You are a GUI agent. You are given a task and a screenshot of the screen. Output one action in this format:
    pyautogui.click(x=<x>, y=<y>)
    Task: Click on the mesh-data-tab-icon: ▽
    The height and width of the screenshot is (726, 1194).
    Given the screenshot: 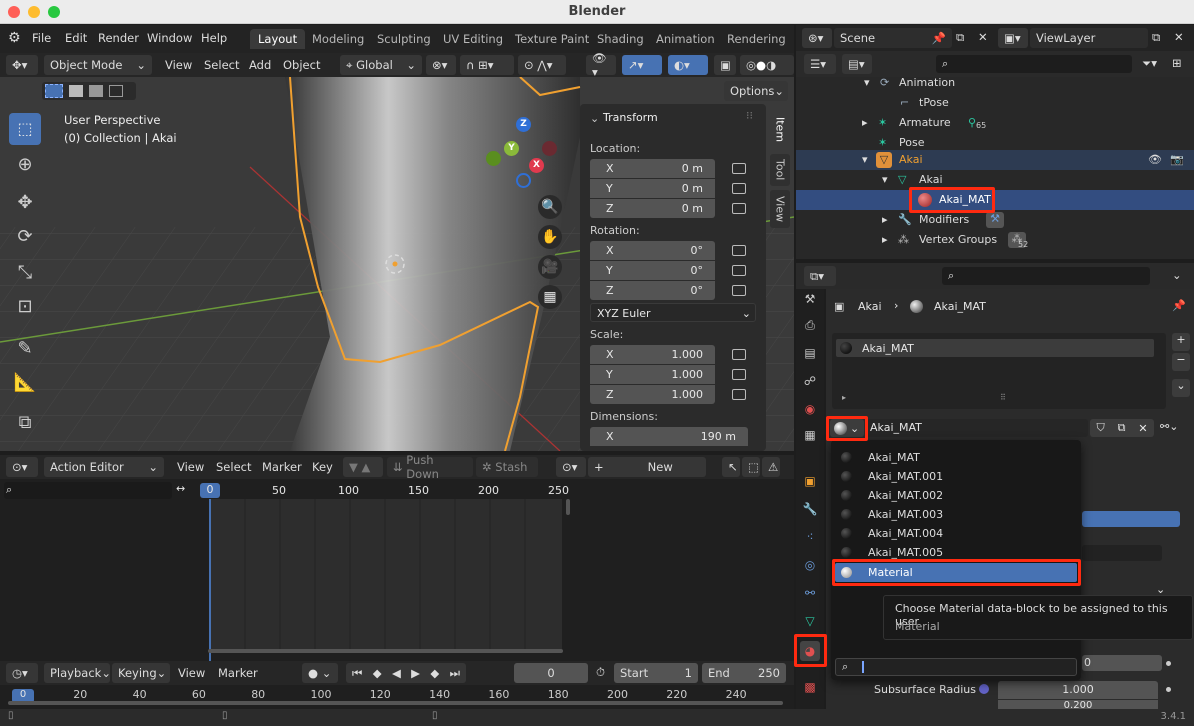 What is the action you would take?
    pyautogui.click(x=810, y=621)
    